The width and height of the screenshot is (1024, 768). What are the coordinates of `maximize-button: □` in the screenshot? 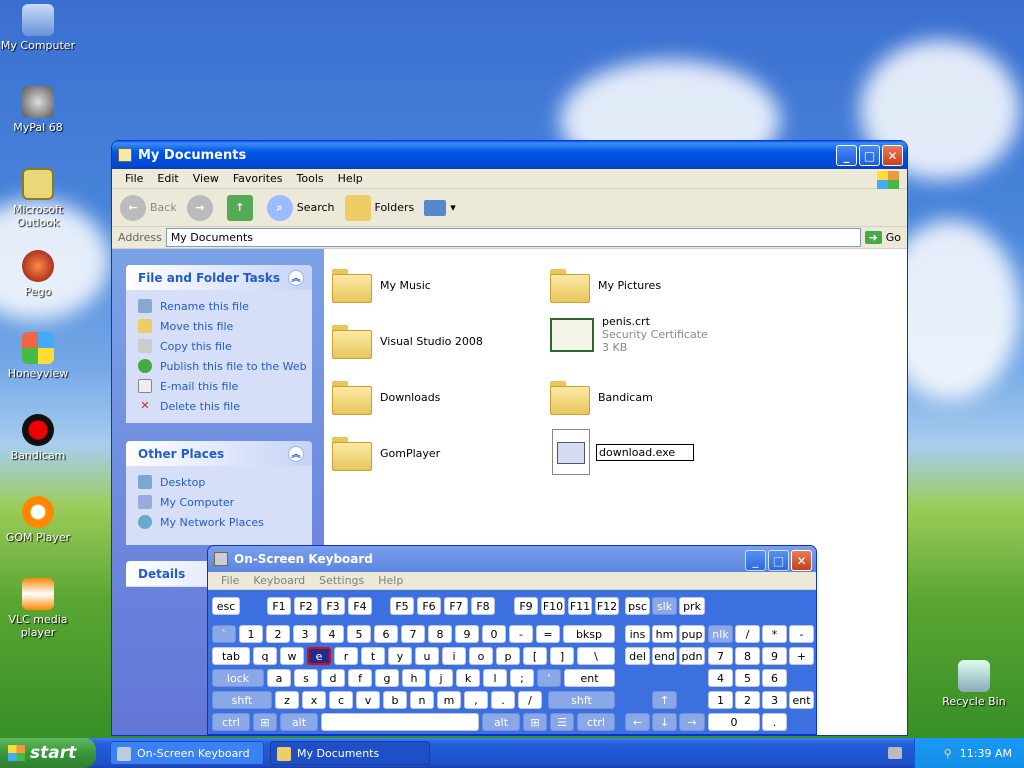 It's located at (869, 155).